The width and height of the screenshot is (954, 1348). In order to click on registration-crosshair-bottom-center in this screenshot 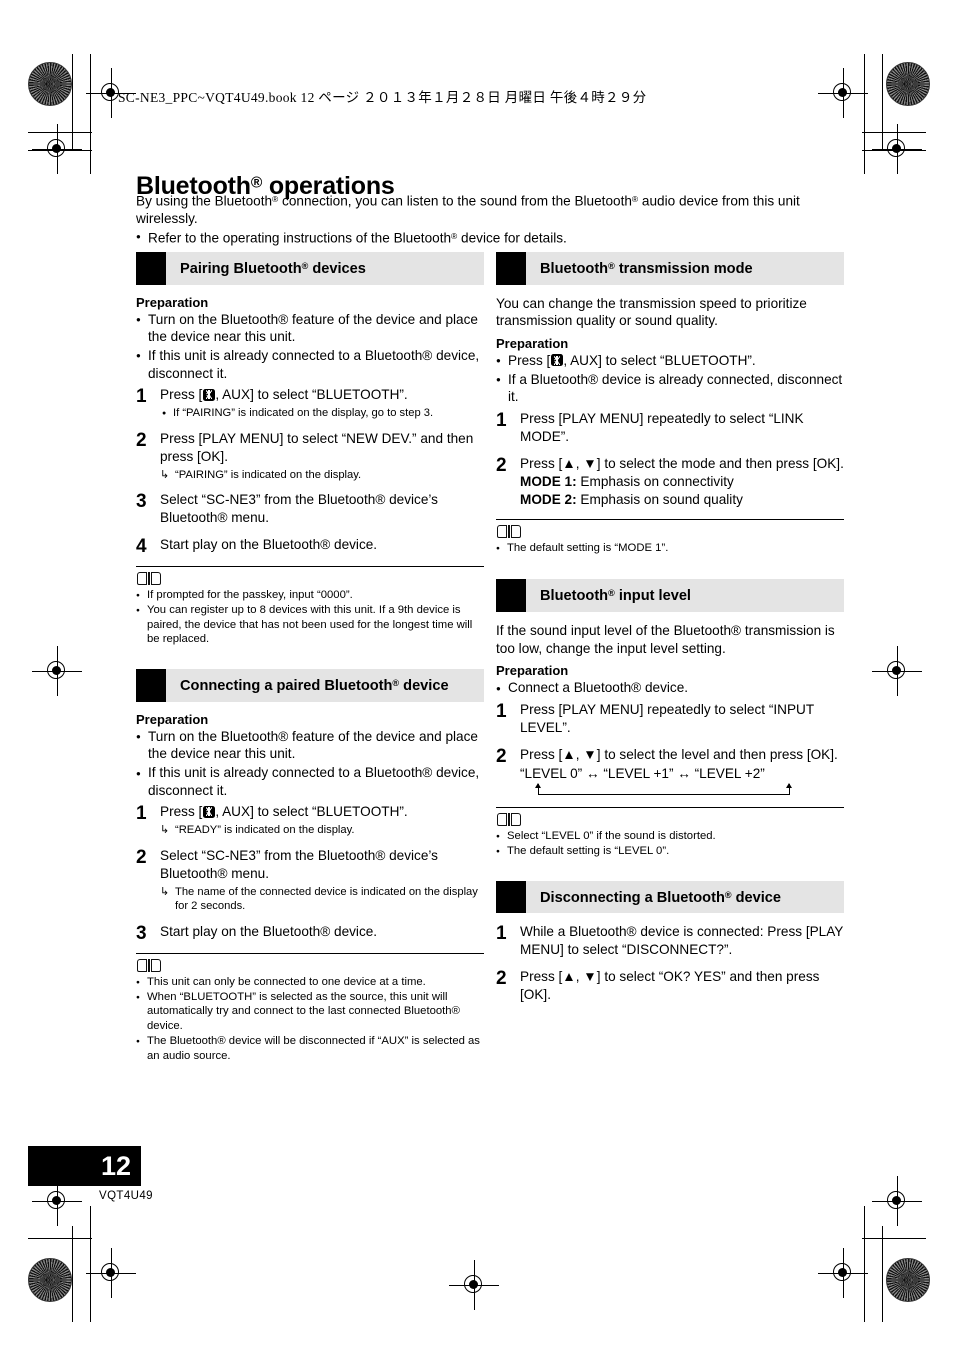, I will do `click(474, 1285)`.